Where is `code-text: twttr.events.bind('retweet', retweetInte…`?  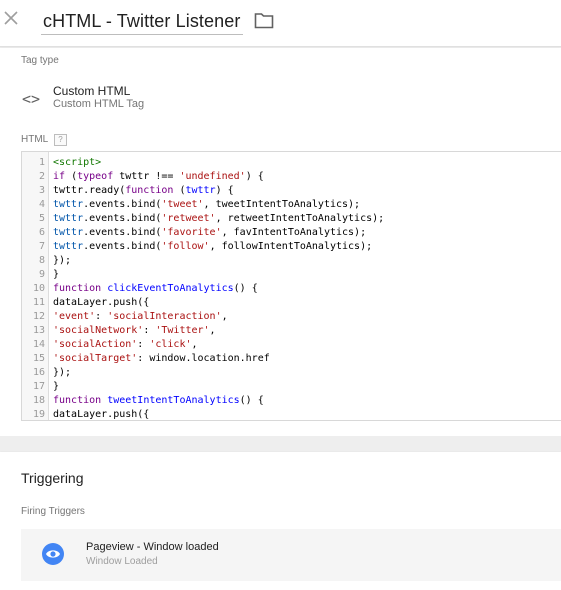 code-text: twttr.events.bind('retweet', retweetInte… is located at coordinates (218, 219).